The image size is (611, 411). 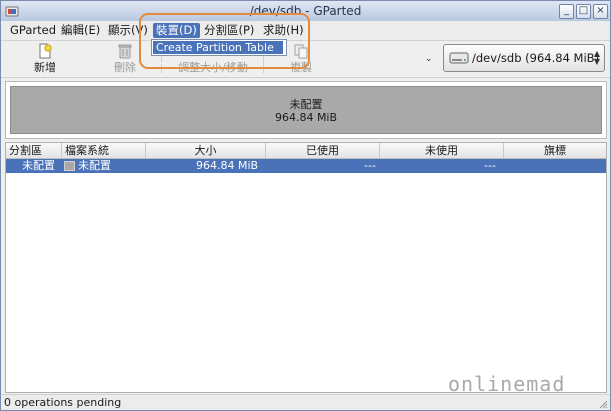 What do you see at coordinates (94, 165) in the screenshot?
I see `cell-filesystem: 未配置` at bounding box center [94, 165].